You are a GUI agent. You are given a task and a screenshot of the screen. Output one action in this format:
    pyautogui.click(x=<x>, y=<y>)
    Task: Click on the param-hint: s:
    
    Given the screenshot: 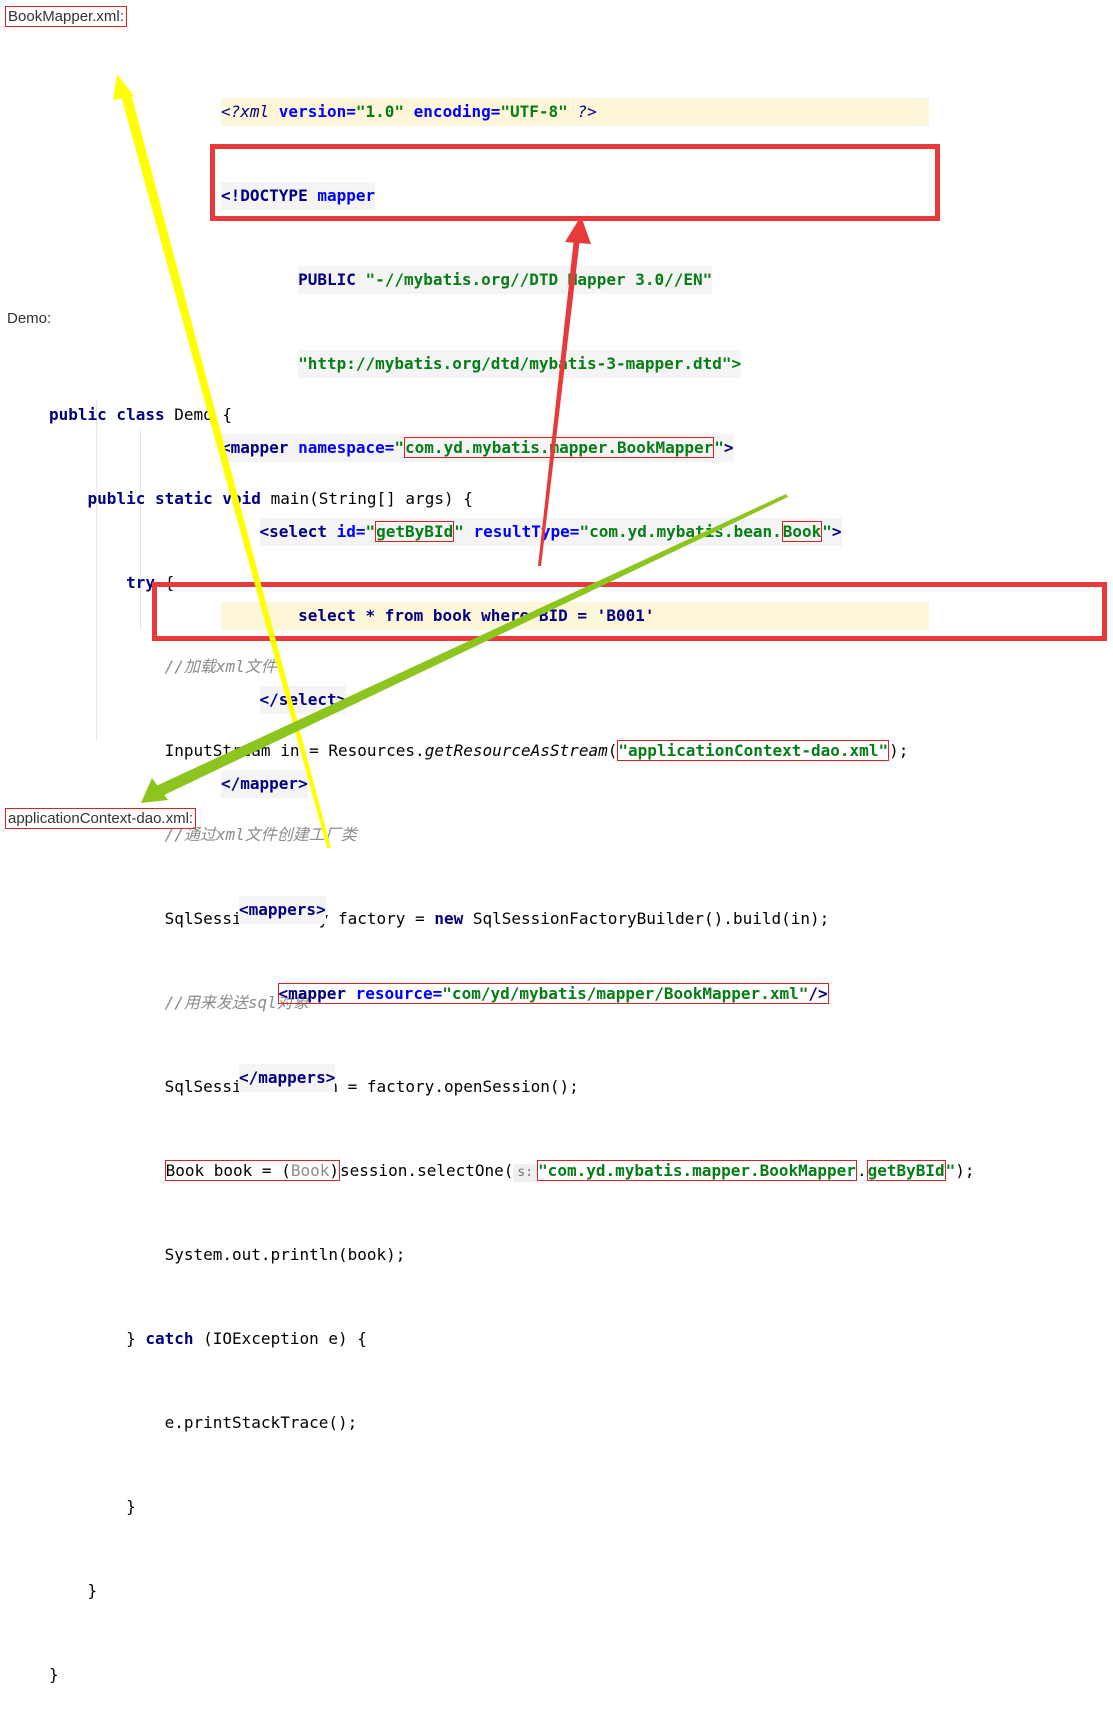 What is the action you would take?
    pyautogui.click(x=525, y=1173)
    